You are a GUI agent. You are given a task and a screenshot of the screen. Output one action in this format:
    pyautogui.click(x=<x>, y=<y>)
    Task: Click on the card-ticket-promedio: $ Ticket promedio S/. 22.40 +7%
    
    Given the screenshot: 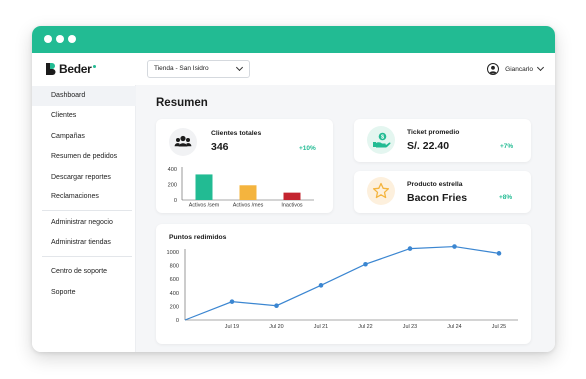 What is the action you would take?
    pyautogui.click(x=442, y=140)
    